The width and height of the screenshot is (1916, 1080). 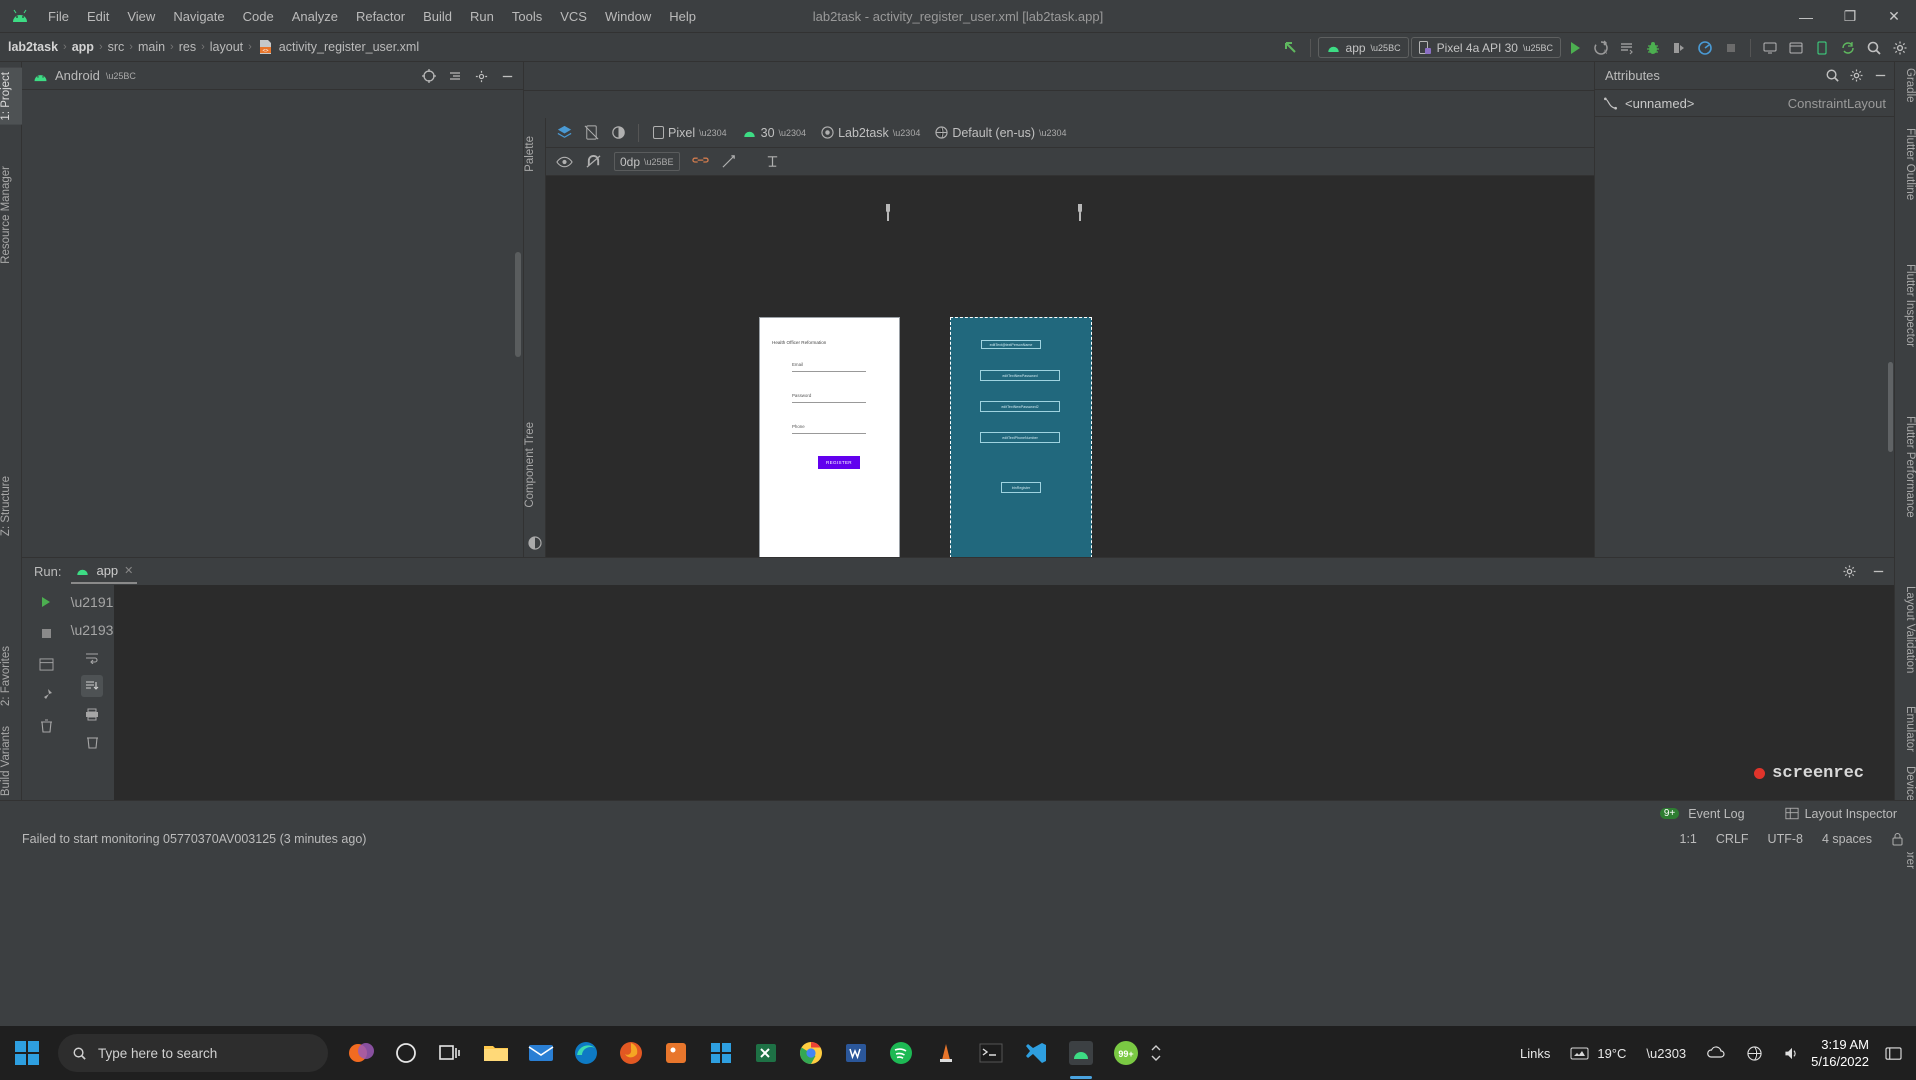 I want to click on taskbar-scroll-arrows, so click(x=1156, y=1053).